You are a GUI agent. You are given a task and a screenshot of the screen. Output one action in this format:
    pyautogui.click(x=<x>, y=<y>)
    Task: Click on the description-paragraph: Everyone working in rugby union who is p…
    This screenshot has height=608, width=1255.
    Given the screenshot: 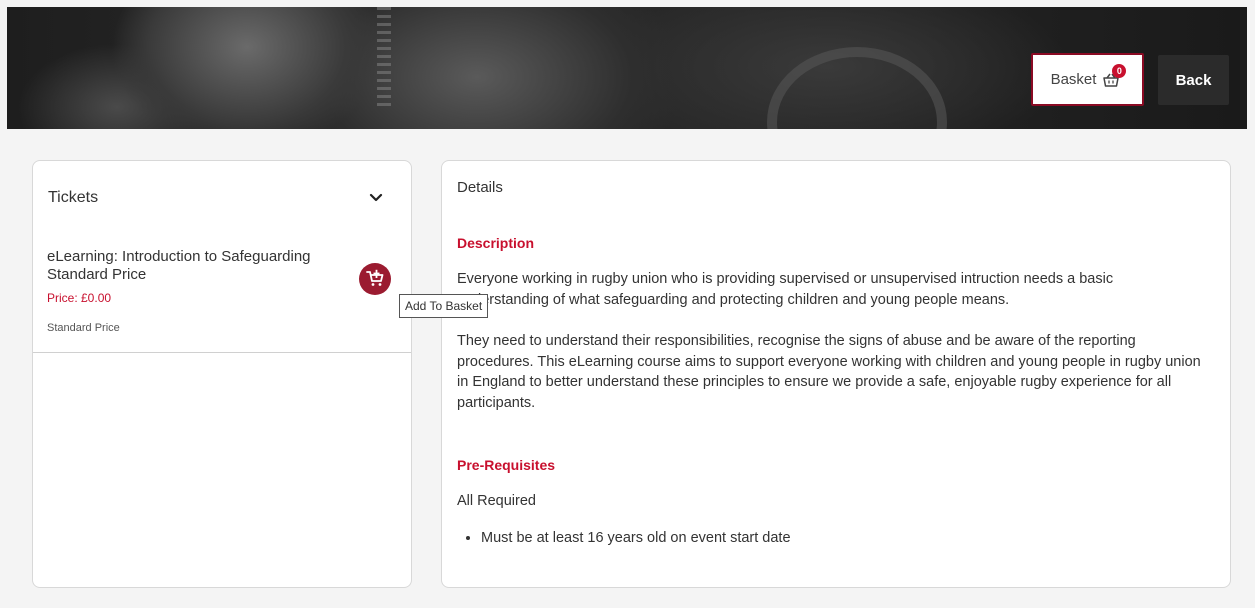 What is the action you would take?
    pyautogui.click(x=785, y=289)
    